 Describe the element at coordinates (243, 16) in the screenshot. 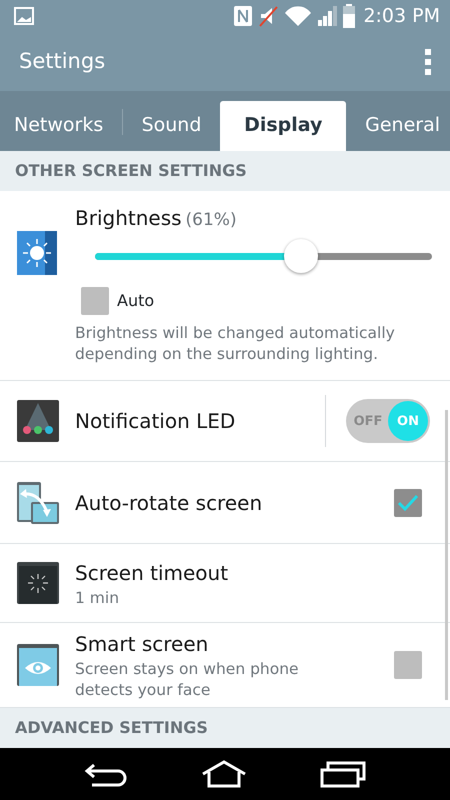

I see `nfc-icon` at that location.